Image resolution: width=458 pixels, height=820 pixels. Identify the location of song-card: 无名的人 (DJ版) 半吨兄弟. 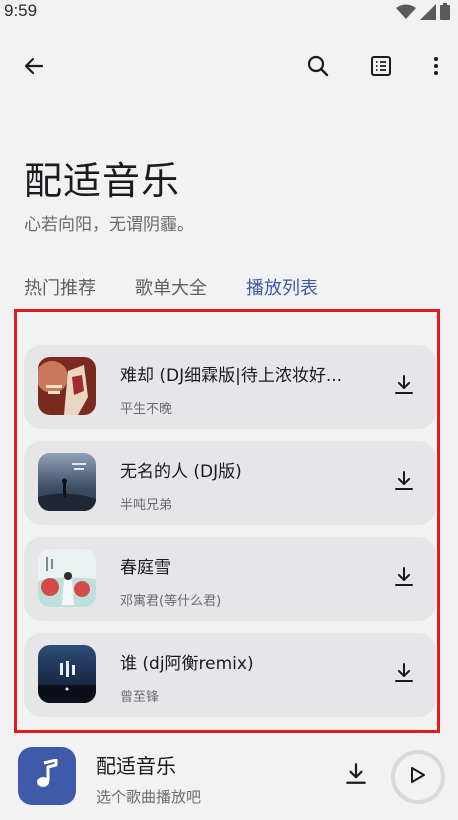
(230, 483).